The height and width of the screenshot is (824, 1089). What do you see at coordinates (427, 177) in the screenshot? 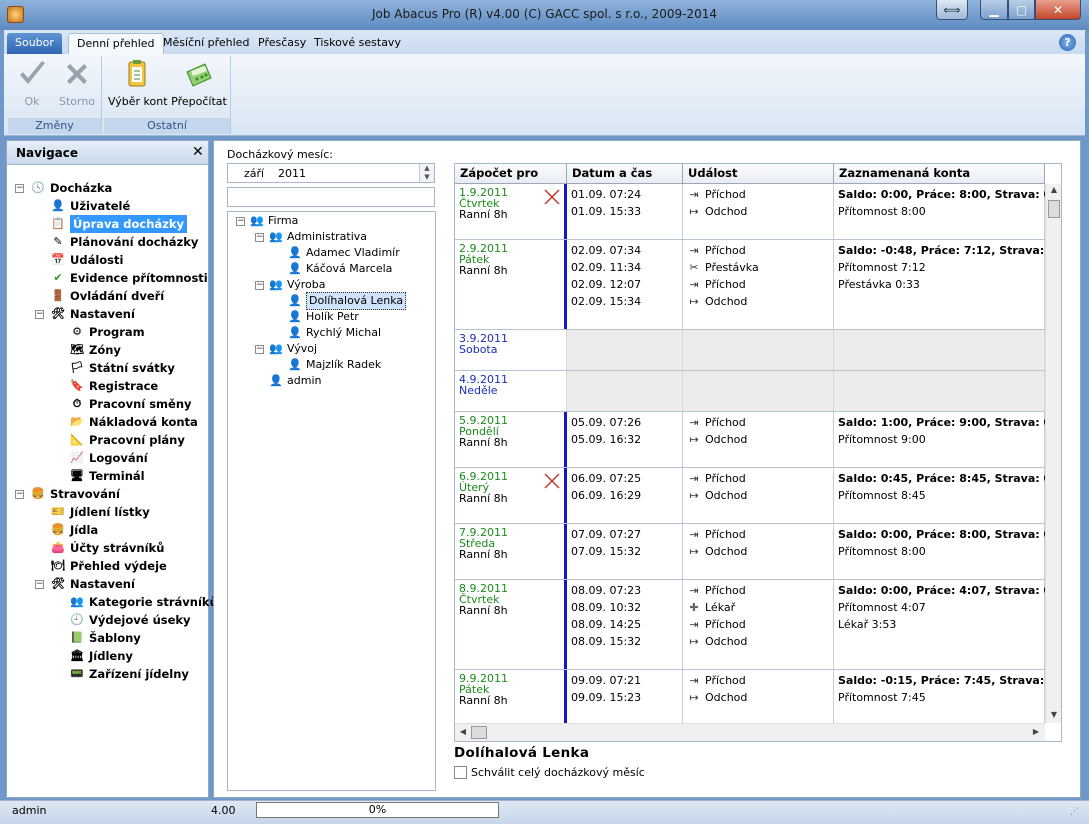
I see `spin-down-icon: ▼` at bounding box center [427, 177].